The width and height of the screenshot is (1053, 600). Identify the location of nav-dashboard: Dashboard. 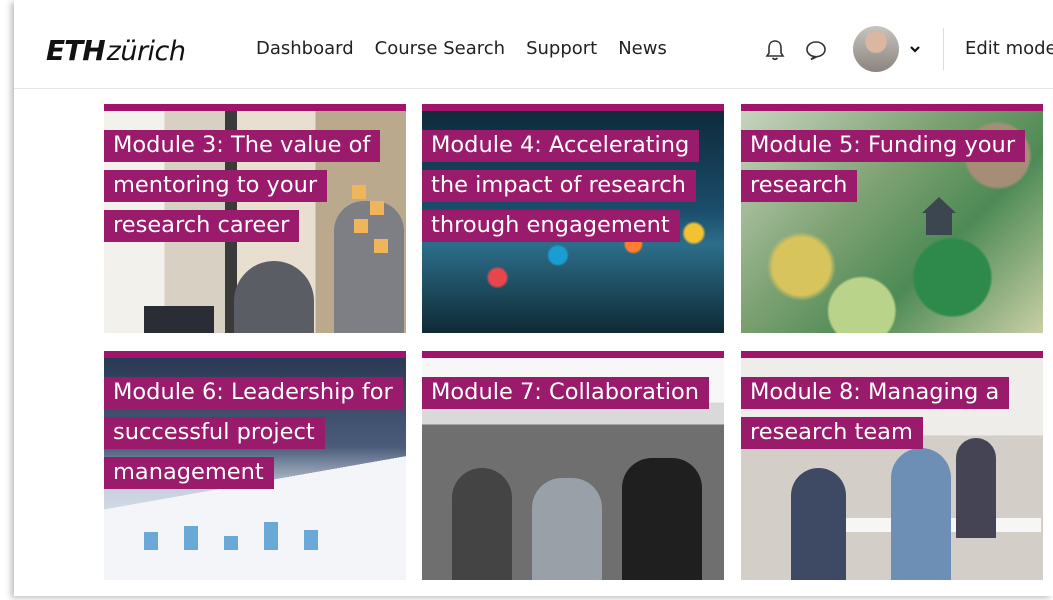
(305, 48).